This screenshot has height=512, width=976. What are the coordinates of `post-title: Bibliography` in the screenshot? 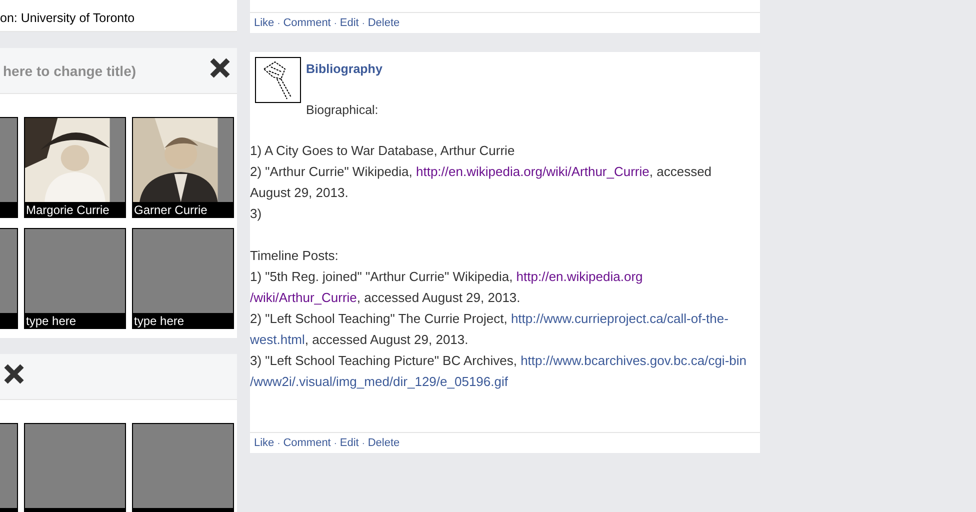 It's located at (344, 69).